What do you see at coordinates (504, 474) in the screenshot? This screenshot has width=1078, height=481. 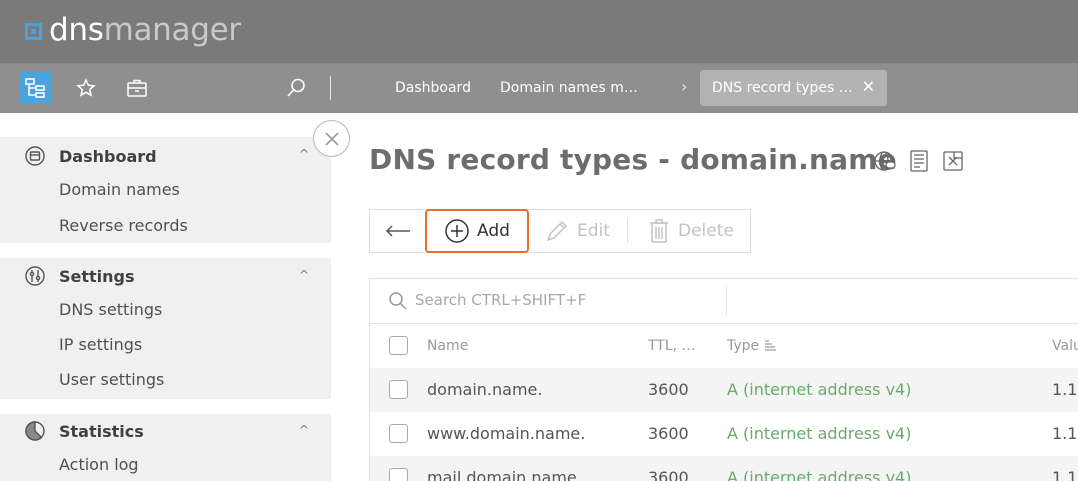 I see `cell-name: mail.domain.name.` at bounding box center [504, 474].